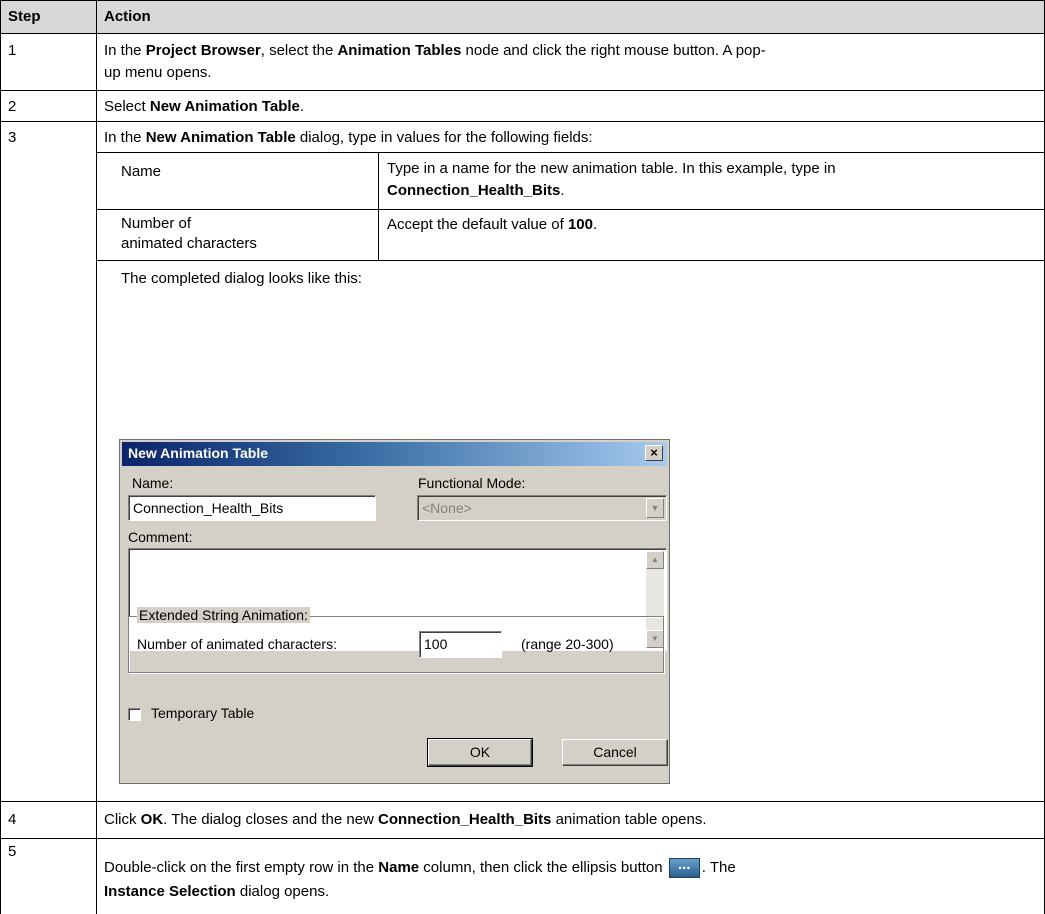  What do you see at coordinates (160, 537) in the screenshot?
I see `comment-label: Comment:` at bounding box center [160, 537].